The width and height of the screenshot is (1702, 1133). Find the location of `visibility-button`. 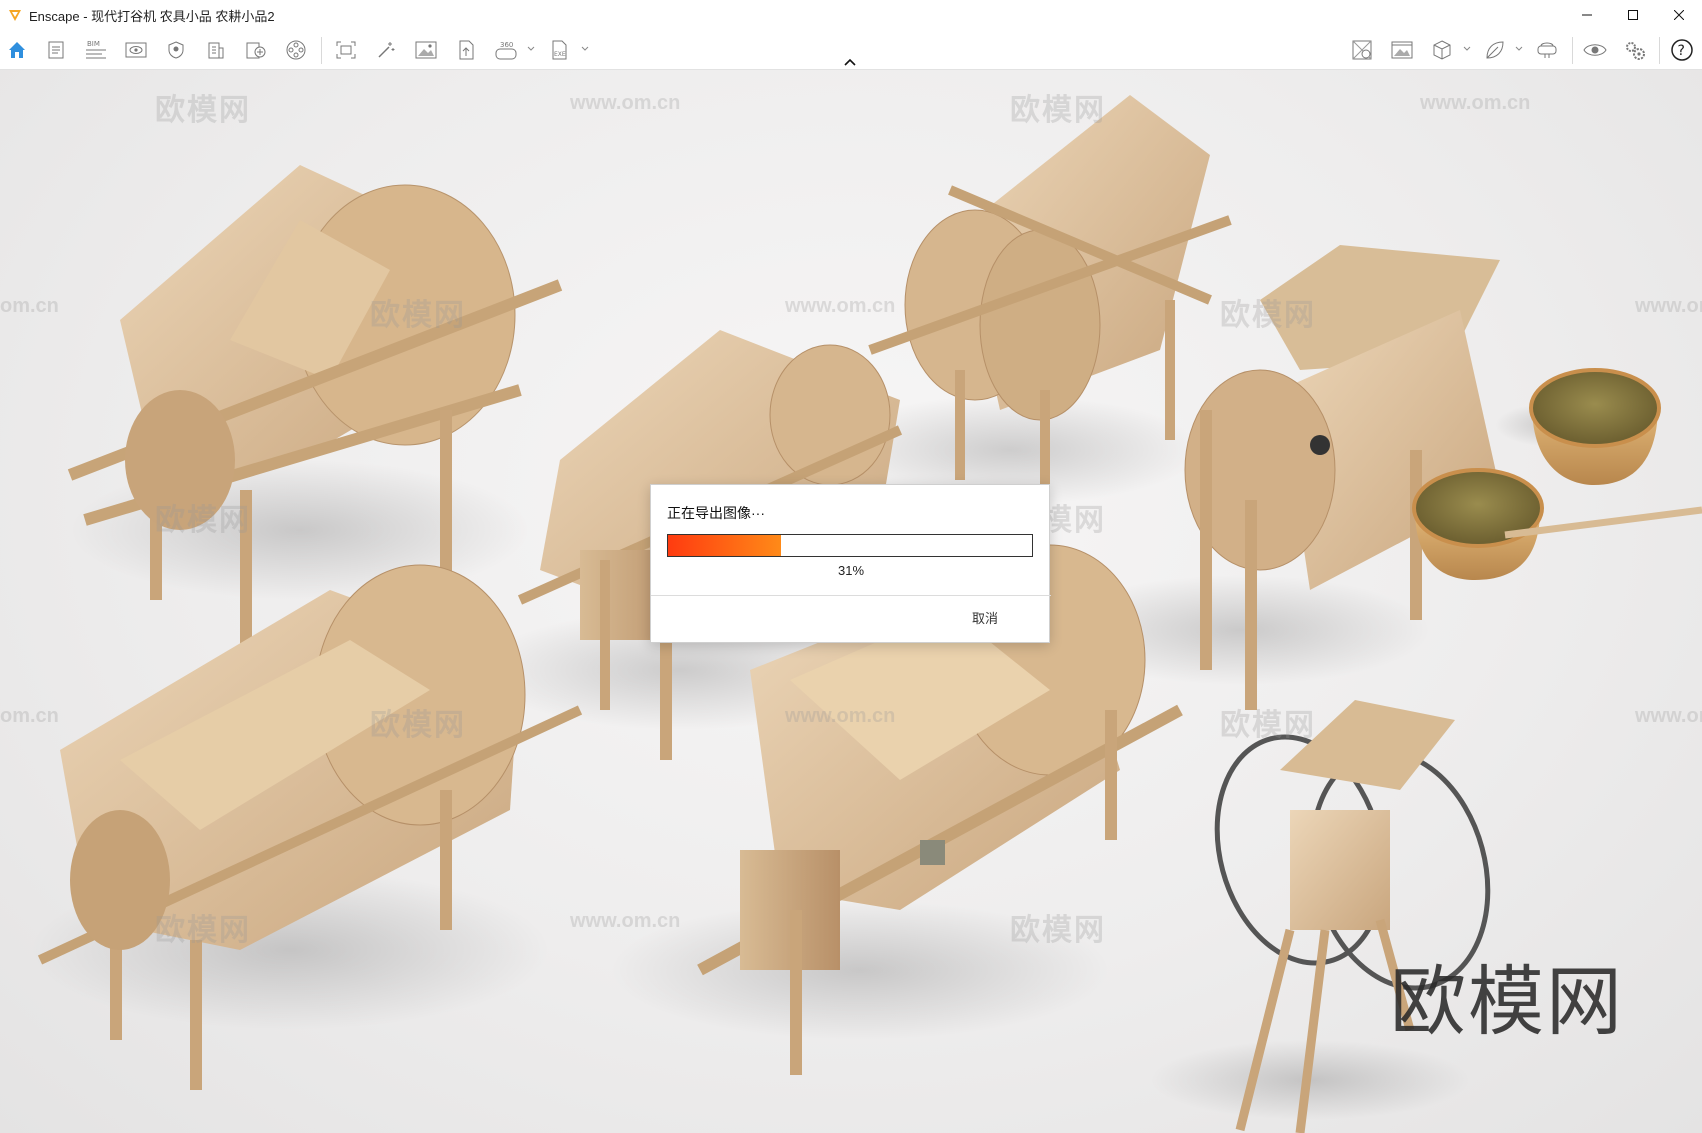

visibility-button is located at coordinates (1595, 50).